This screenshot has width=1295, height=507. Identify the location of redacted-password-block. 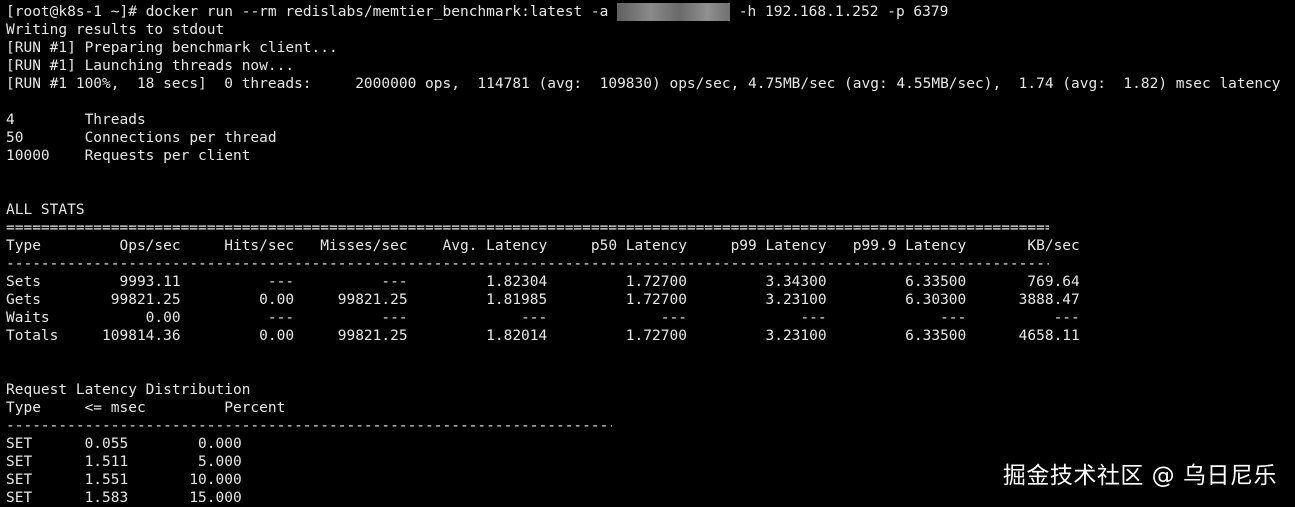
(674, 12).